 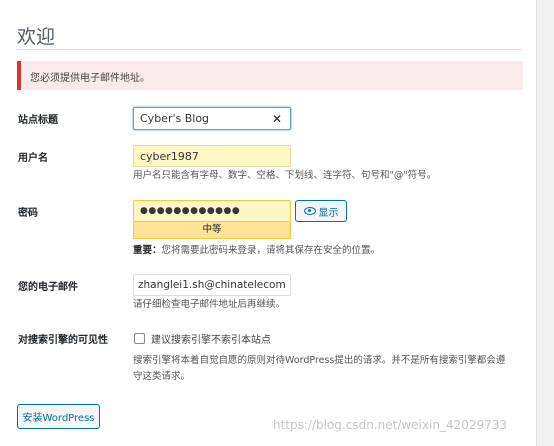 What do you see at coordinates (328, 213) in the screenshot?
I see `show-password-label: 显示` at bounding box center [328, 213].